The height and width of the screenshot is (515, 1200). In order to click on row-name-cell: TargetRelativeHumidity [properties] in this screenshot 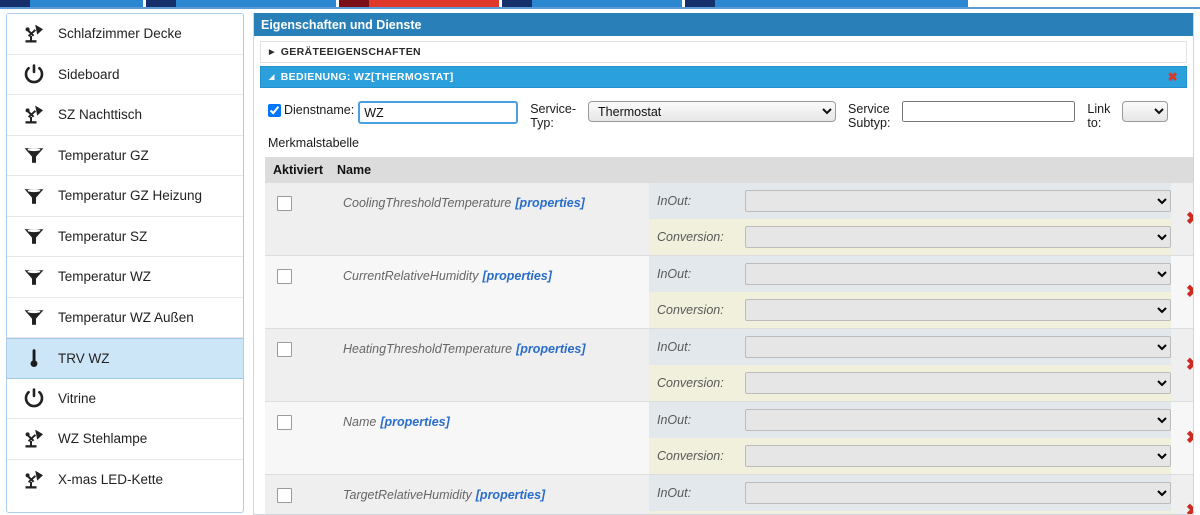, I will do `click(493, 494)`.